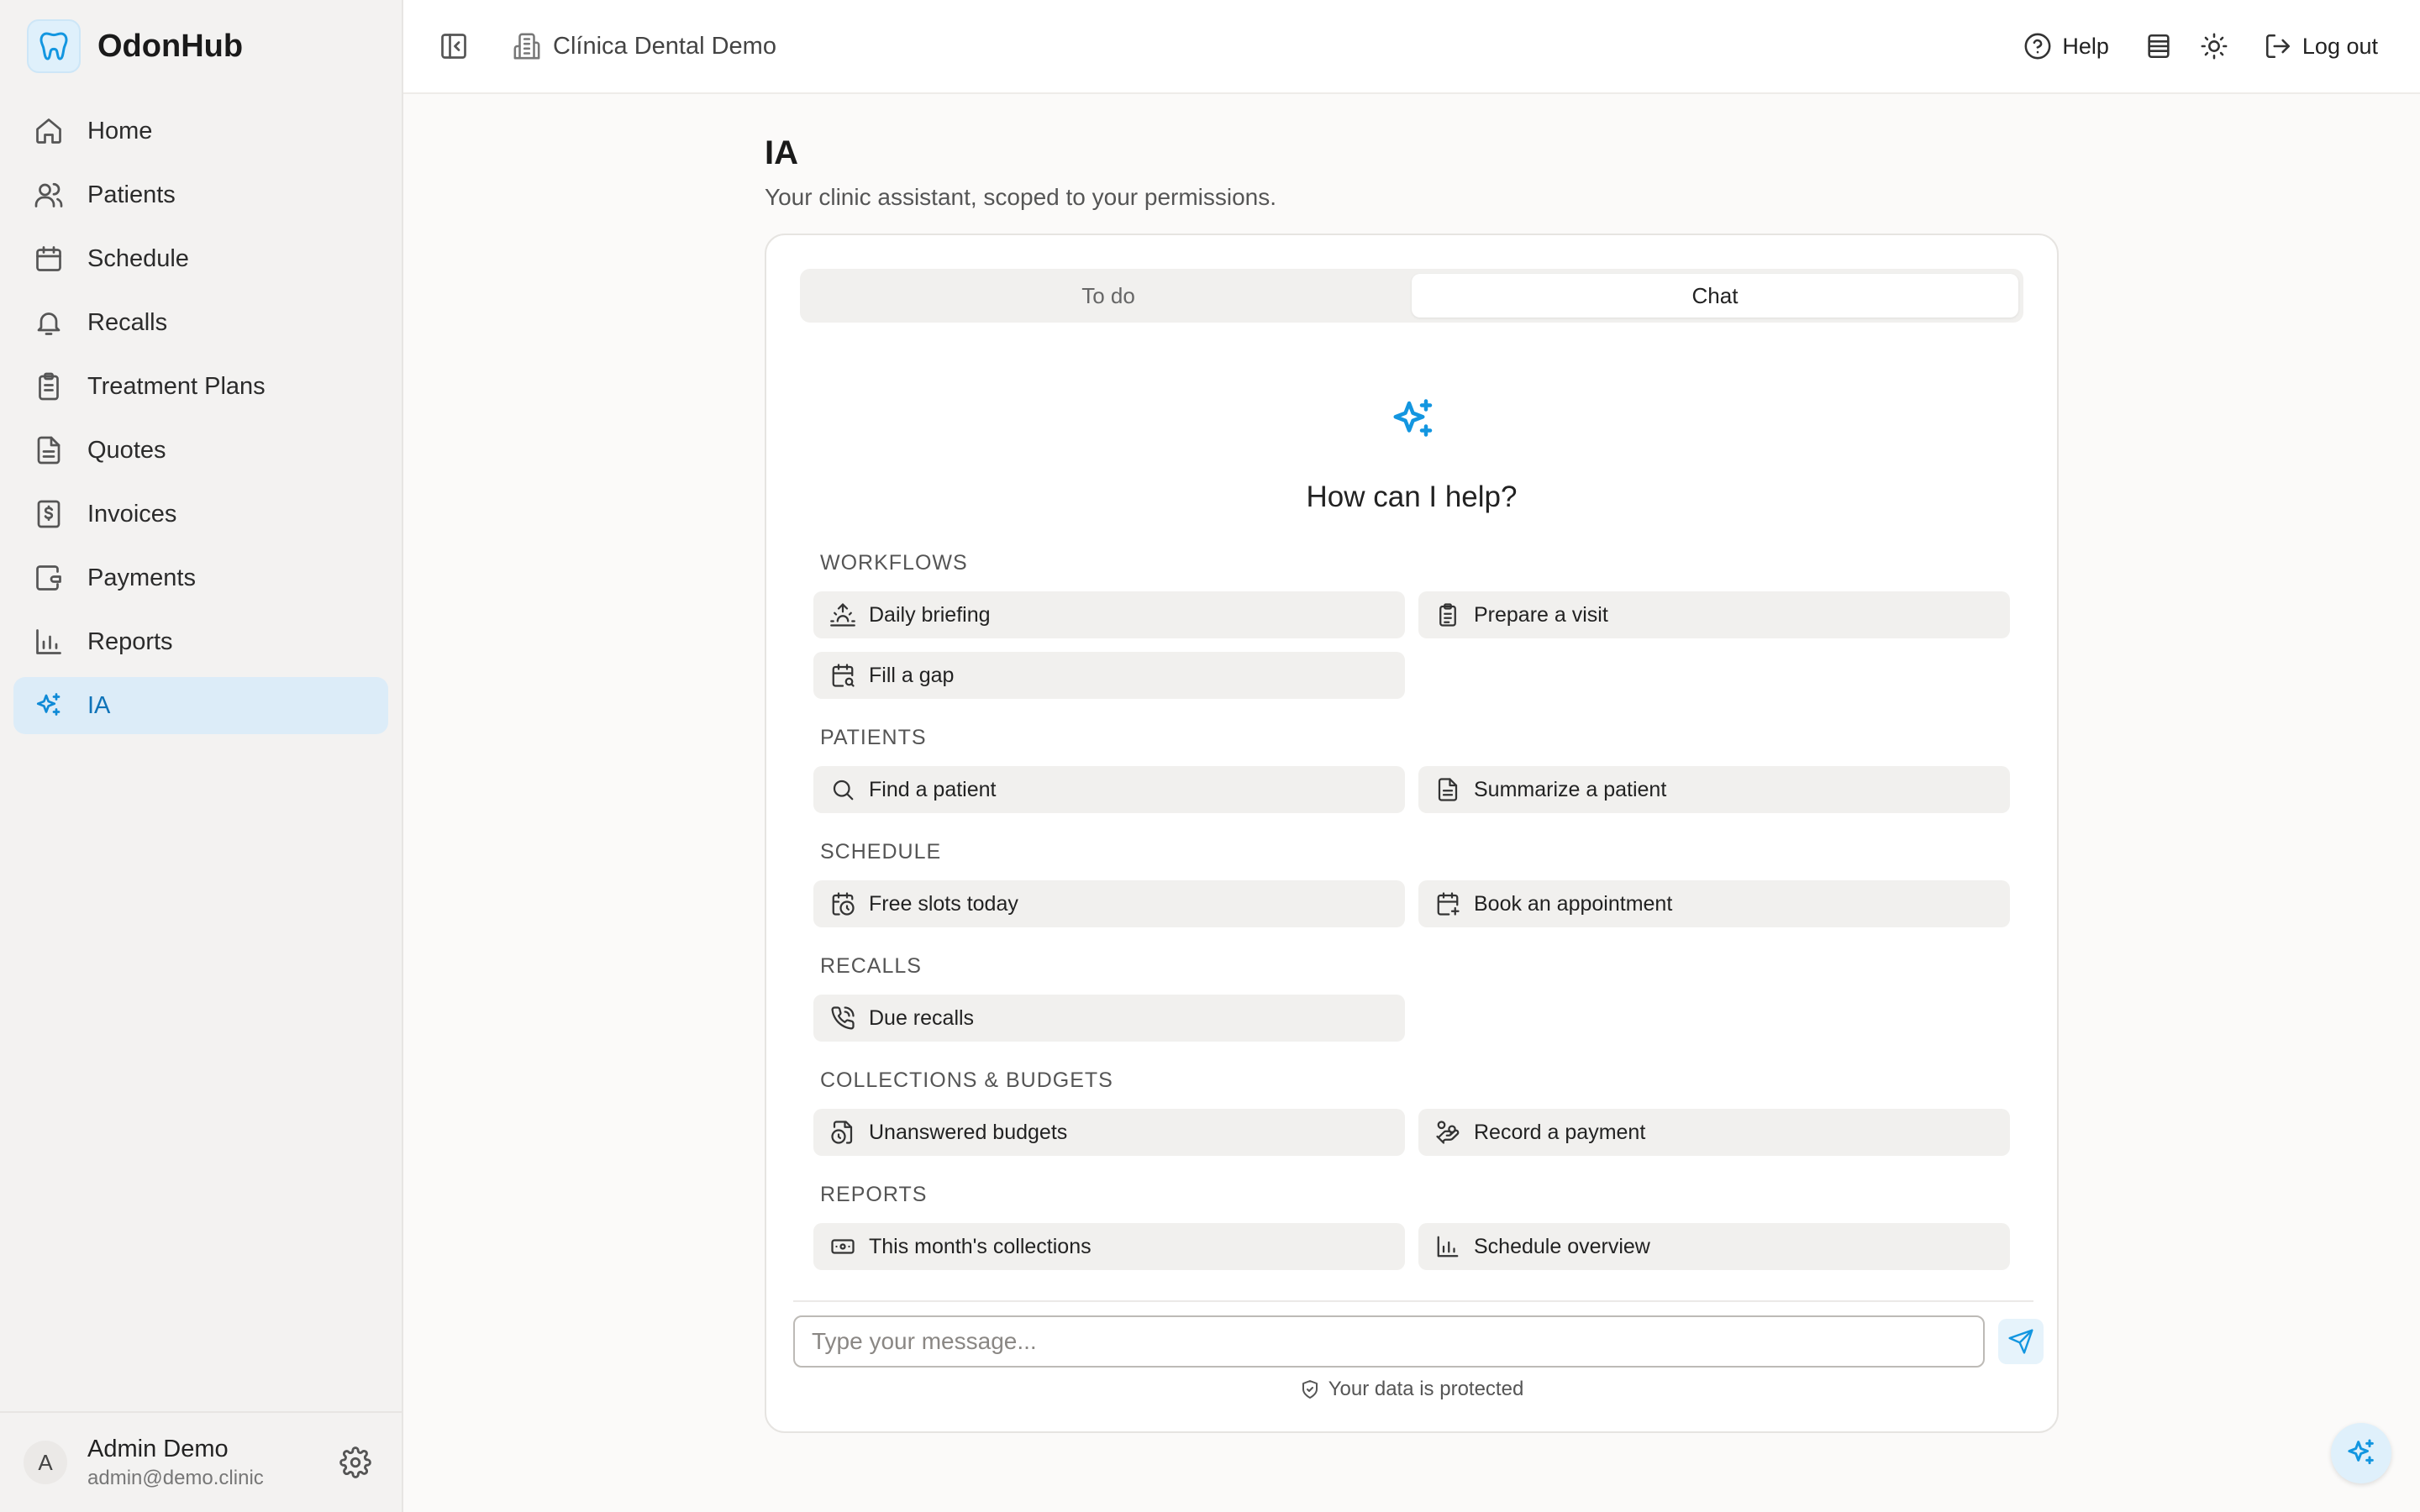 This screenshot has height=1512, width=2420. Describe the element at coordinates (1541, 614) in the screenshot. I see `prompt-label: Prepare a visit` at that location.